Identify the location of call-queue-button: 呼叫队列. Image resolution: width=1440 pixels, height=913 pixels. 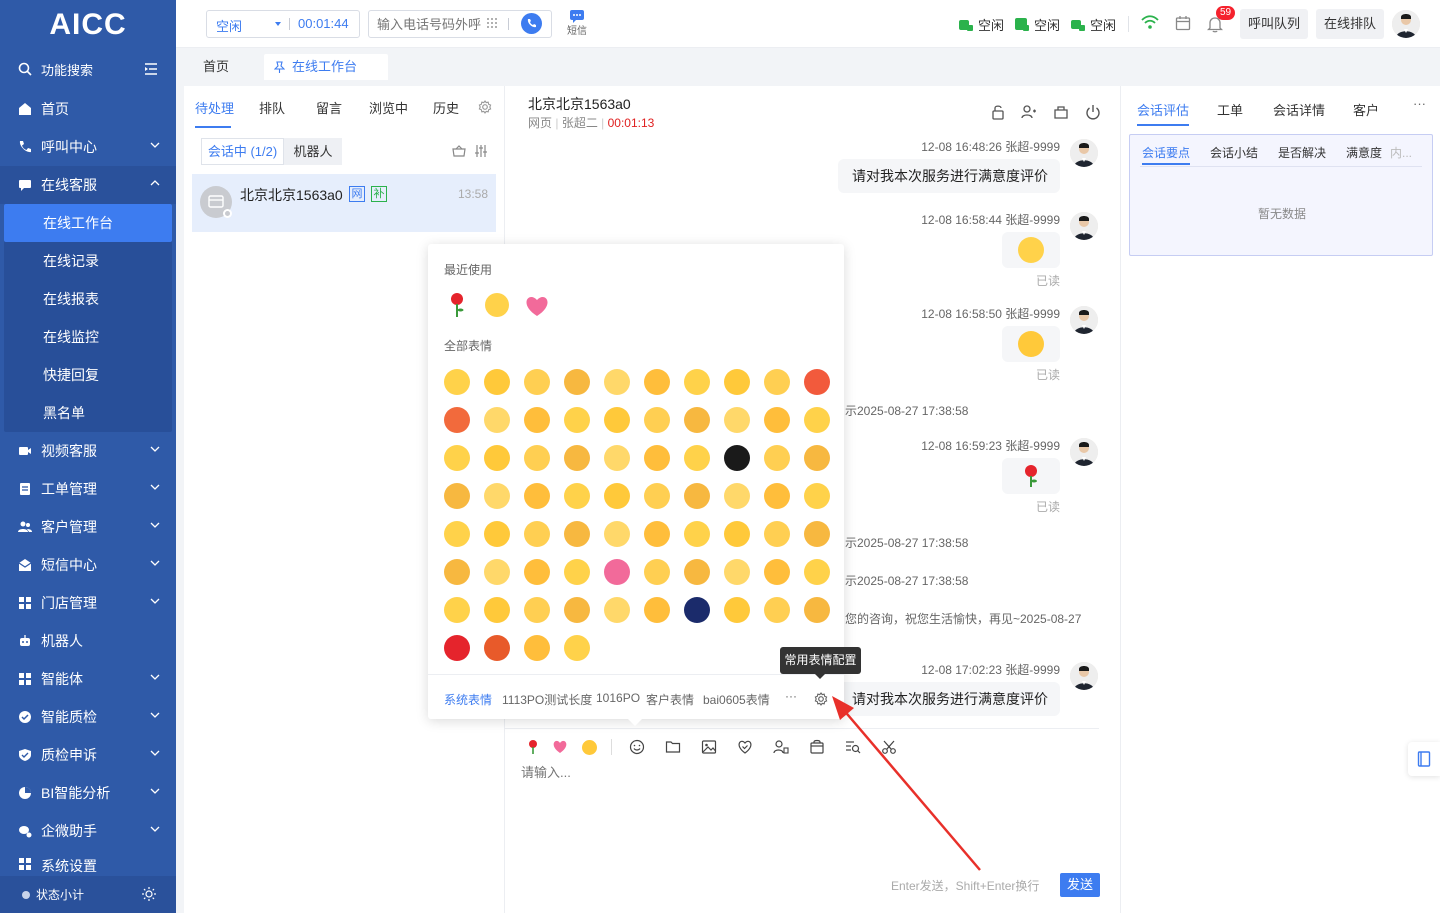
(1274, 24).